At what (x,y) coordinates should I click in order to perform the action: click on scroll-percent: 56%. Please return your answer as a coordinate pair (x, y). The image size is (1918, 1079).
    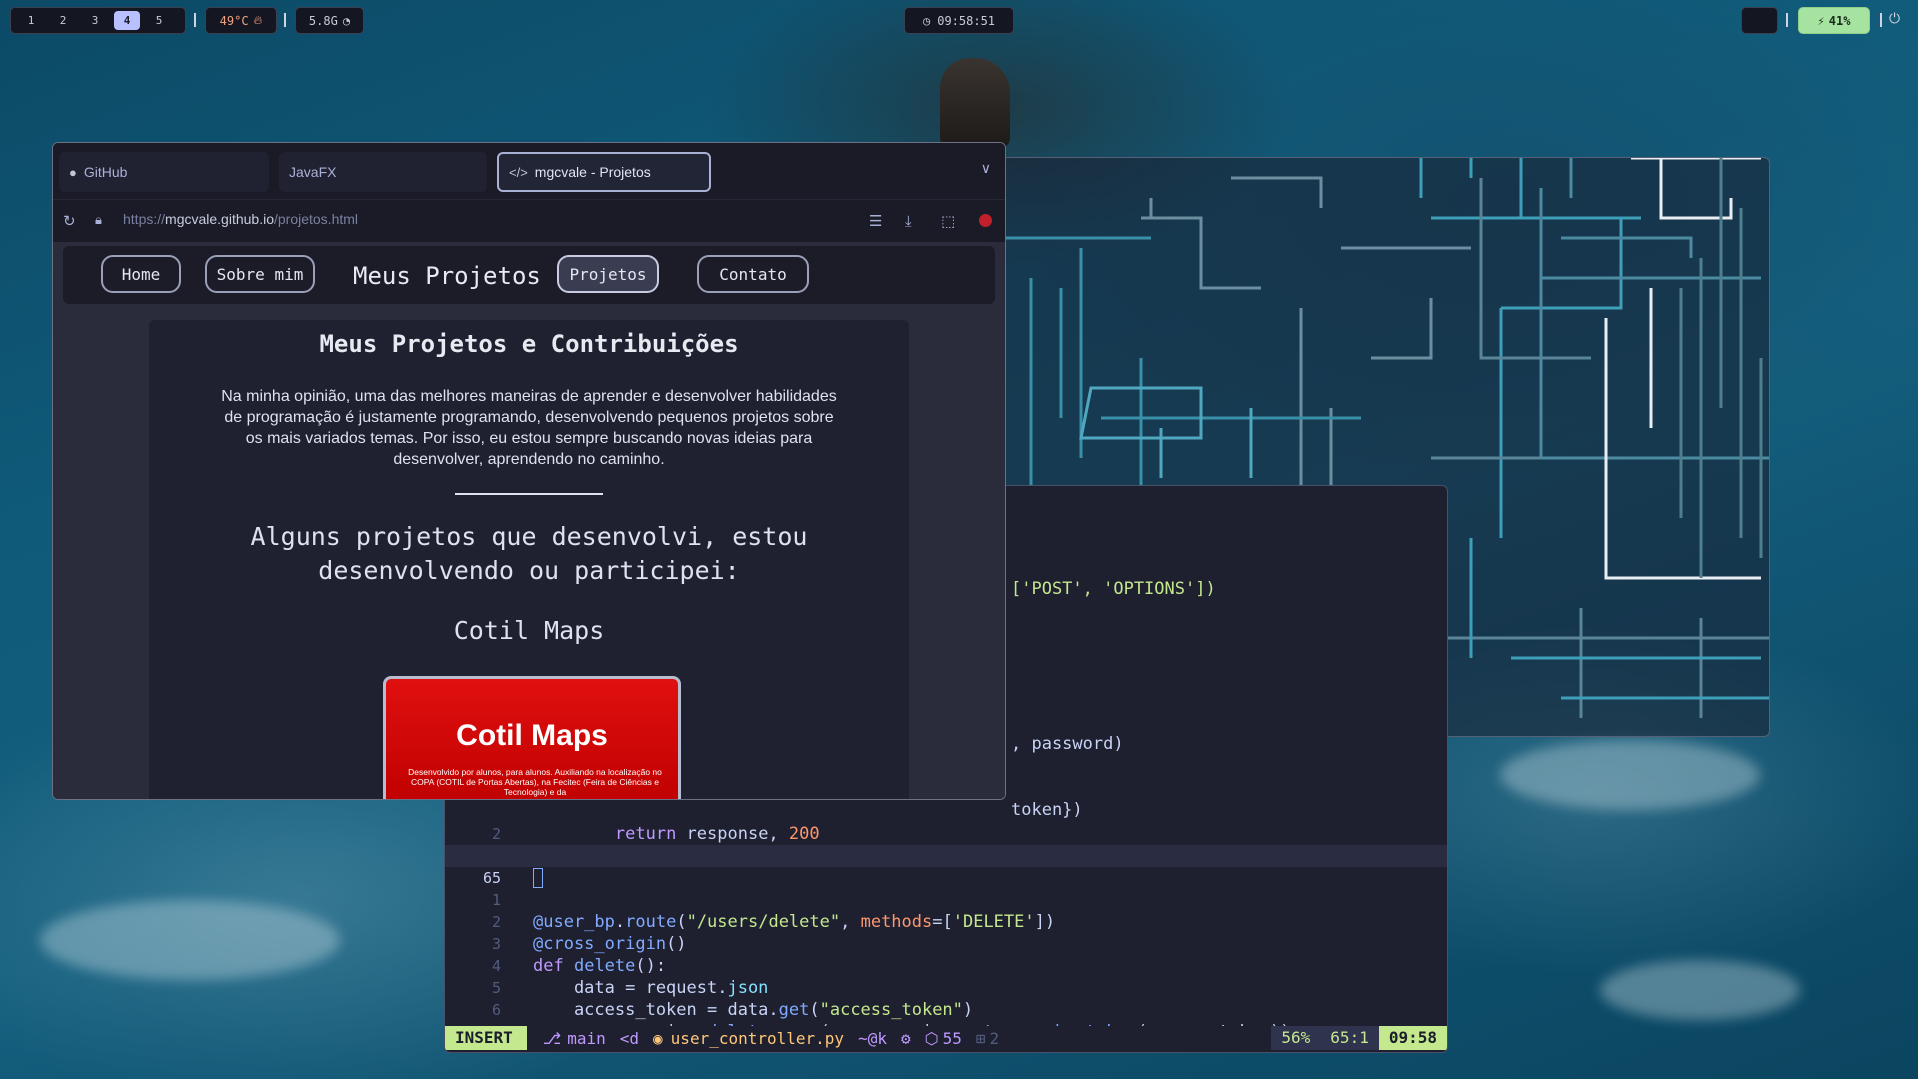
    Looking at the image, I should click on (1296, 1038).